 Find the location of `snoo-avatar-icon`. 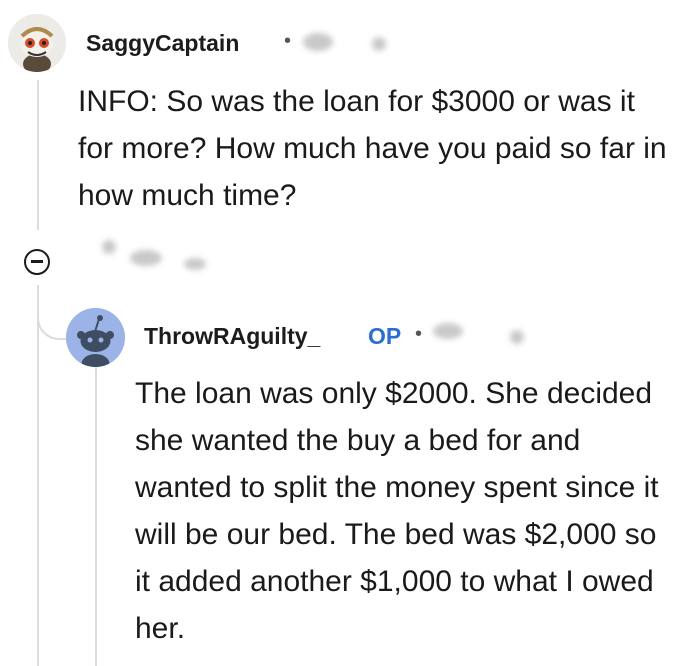

snoo-avatar-icon is located at coordinates (37, 43).